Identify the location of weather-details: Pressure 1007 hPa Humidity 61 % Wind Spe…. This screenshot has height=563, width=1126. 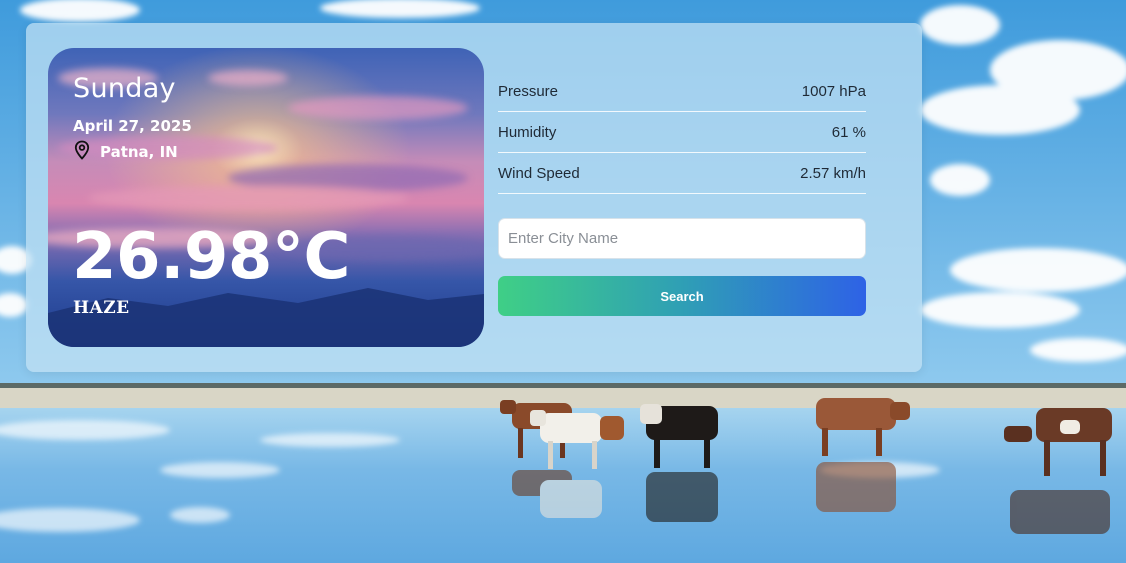
(682, 132).